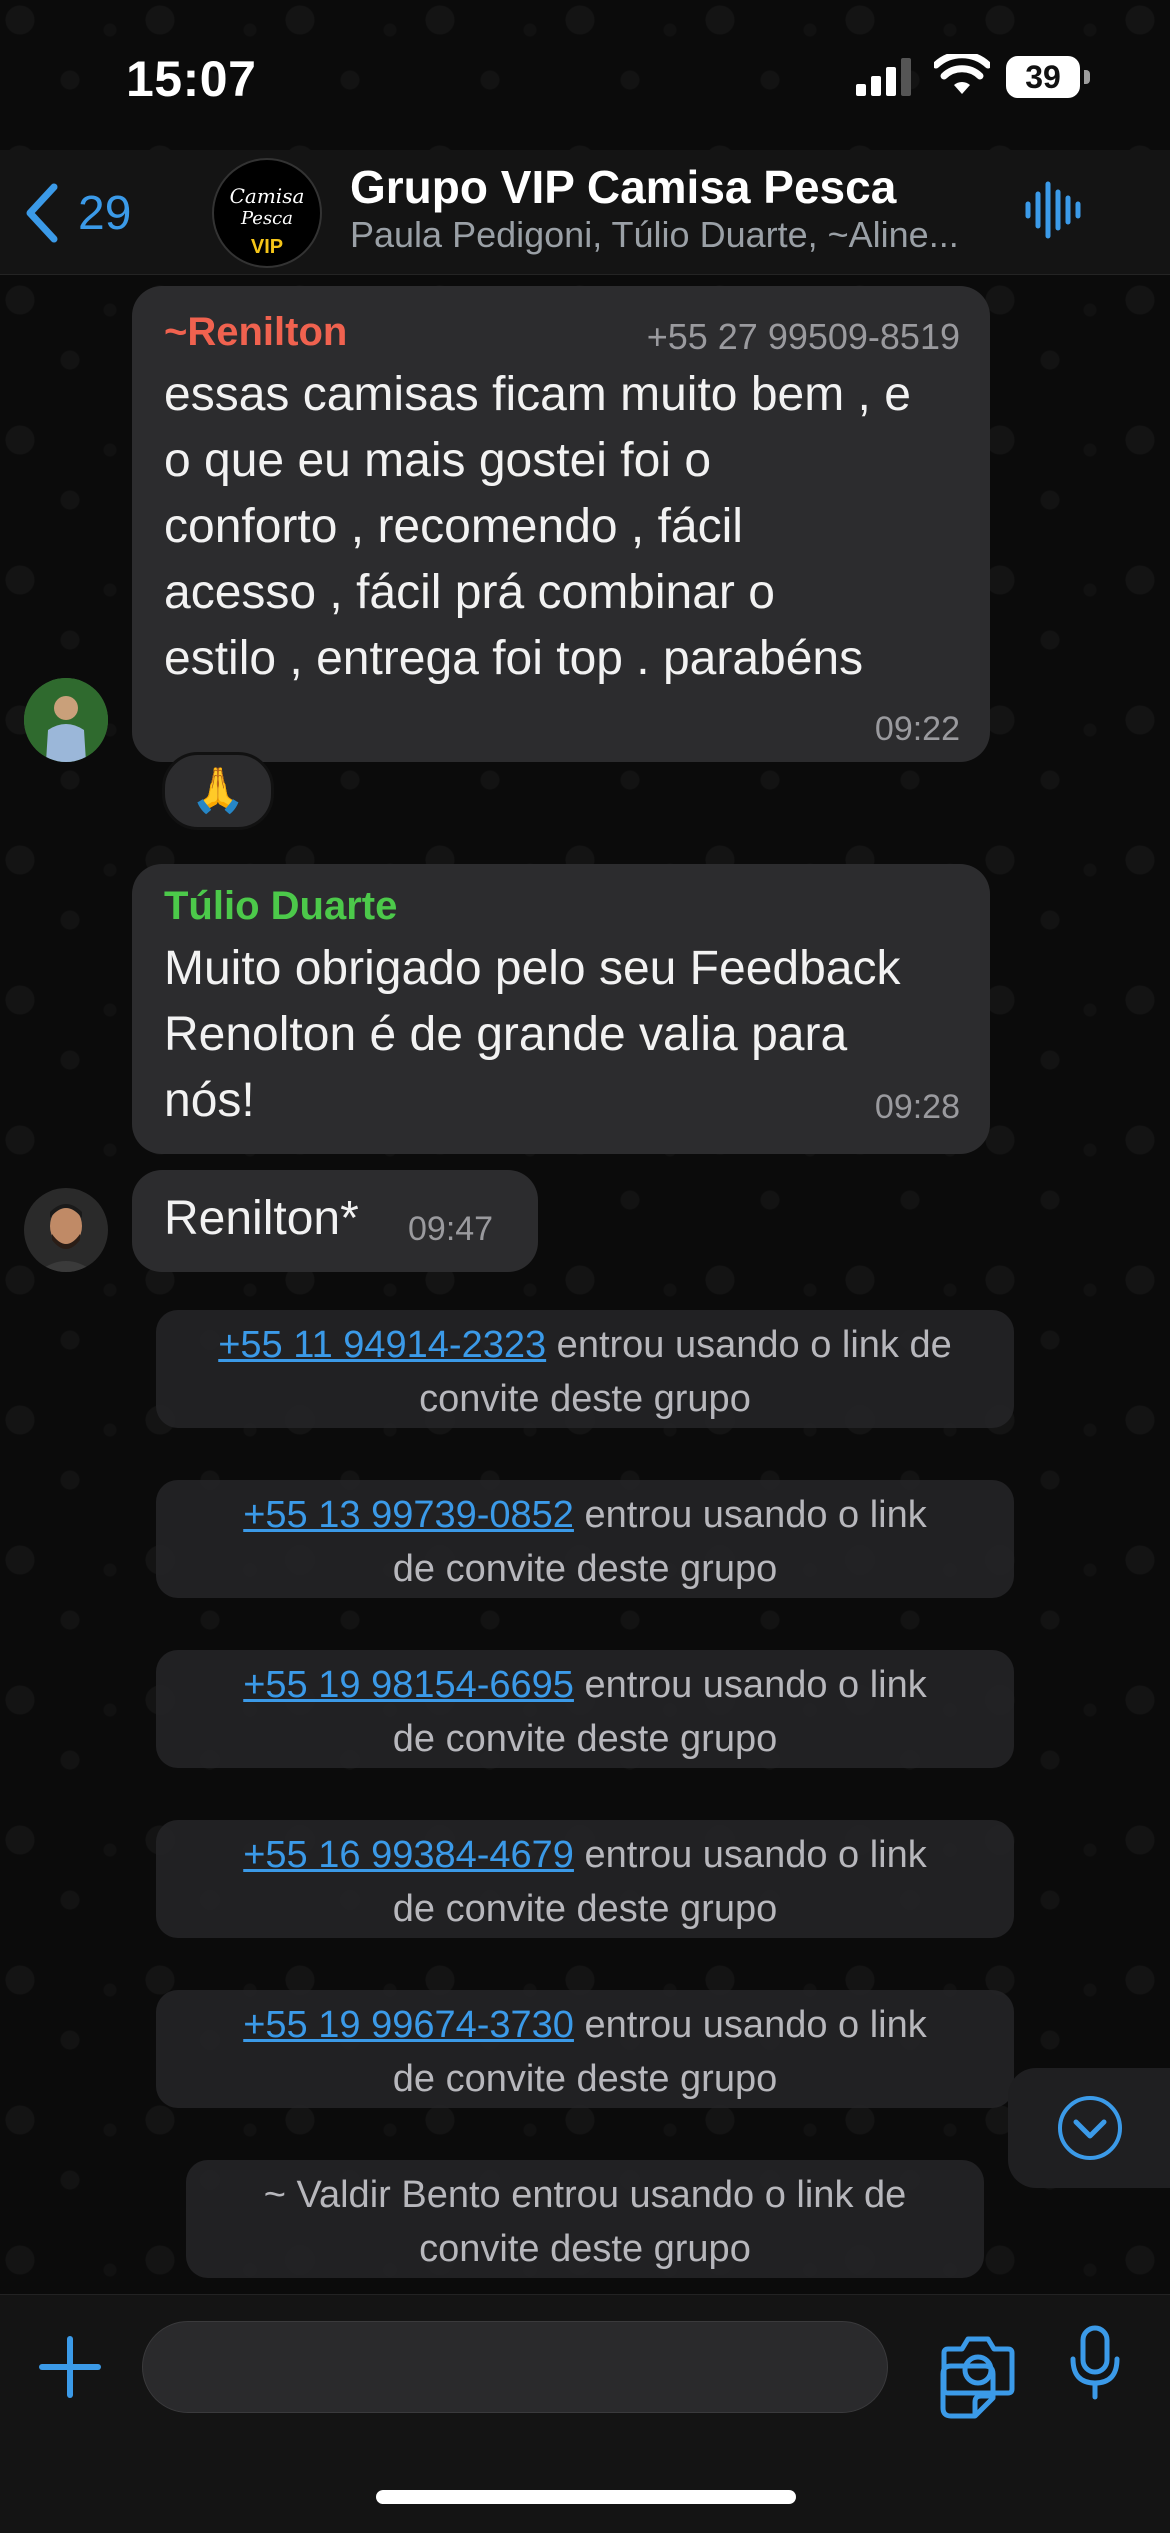 This screenshot has width=1170, height=2533. What do you see at coordinates (506, 1034) in the screenshot?
I see `message-line: Renolton é de grande valia para` at bounding box center [506, 1034].